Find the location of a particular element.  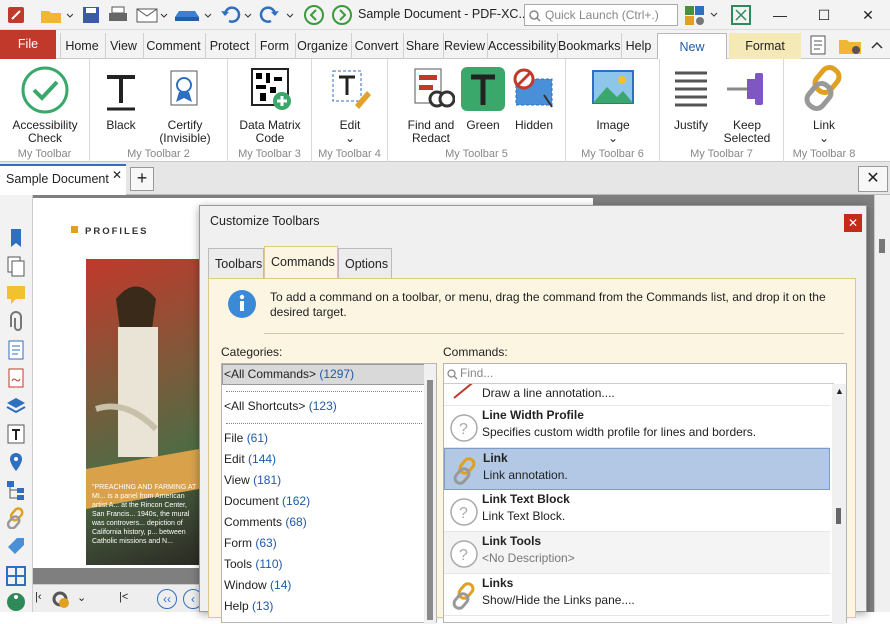

attachments-icon is located at coordinates (16, 322).